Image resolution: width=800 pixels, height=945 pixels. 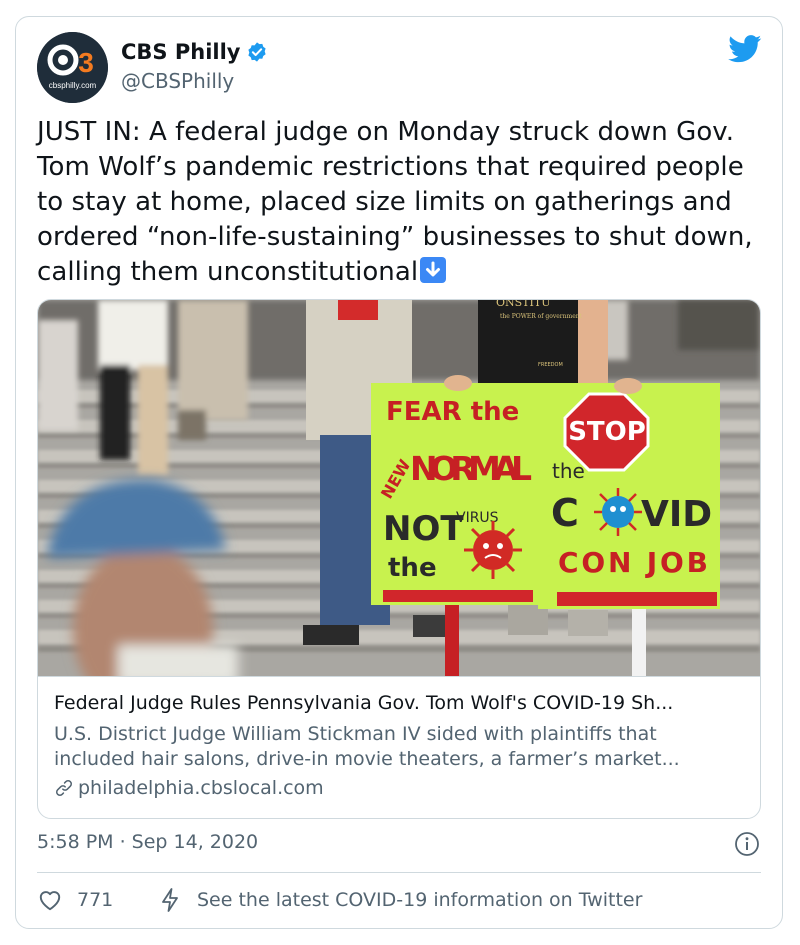 What do you see at coordinates (147, 842) in the screenshot?
I see `tweet-timestamp: 5:58 PM · Sep 14, 2020` at bounding box center [147, 842].